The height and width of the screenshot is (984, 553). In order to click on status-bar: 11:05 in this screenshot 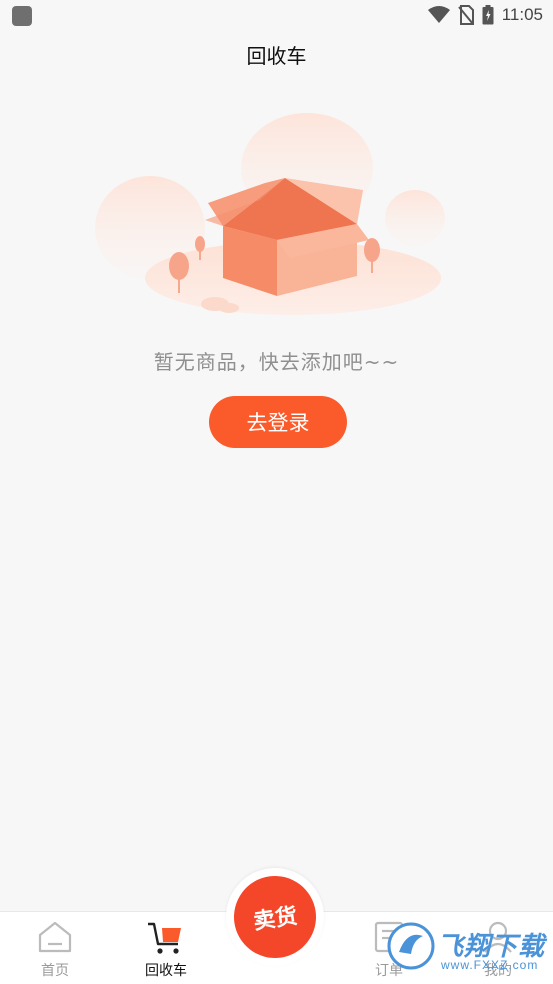, I will do `click(276, 15)`.